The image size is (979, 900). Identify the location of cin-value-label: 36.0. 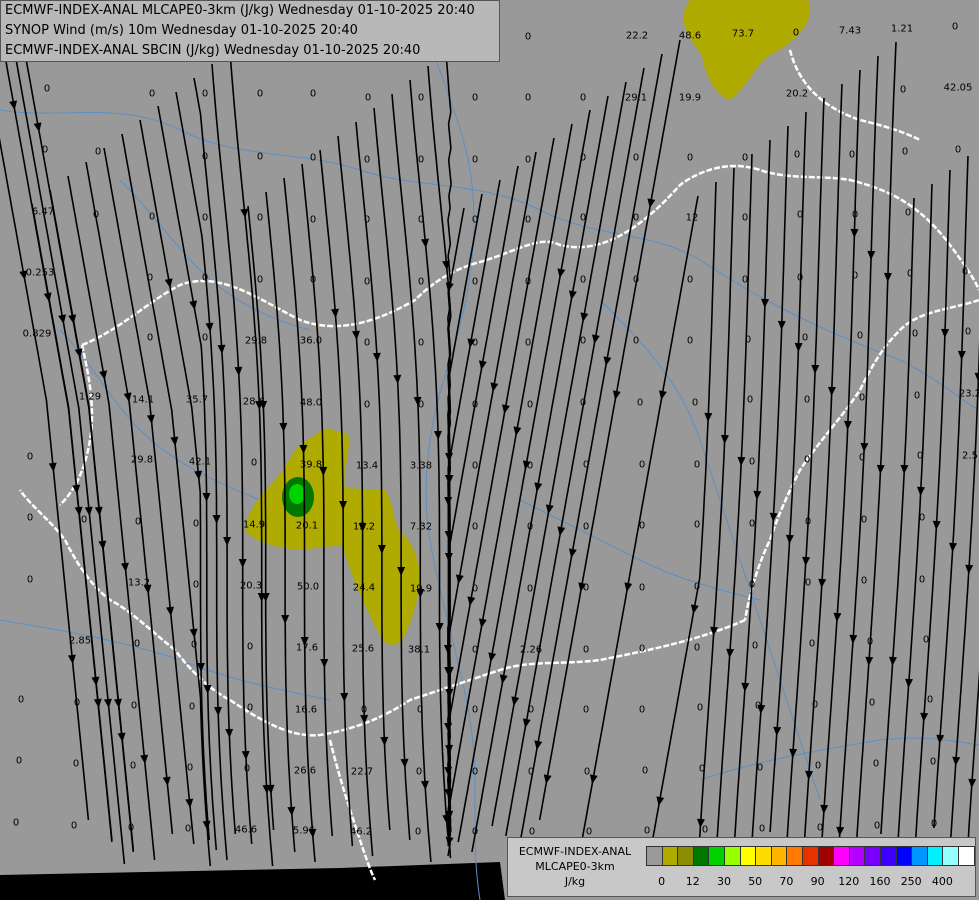
(311, 341).